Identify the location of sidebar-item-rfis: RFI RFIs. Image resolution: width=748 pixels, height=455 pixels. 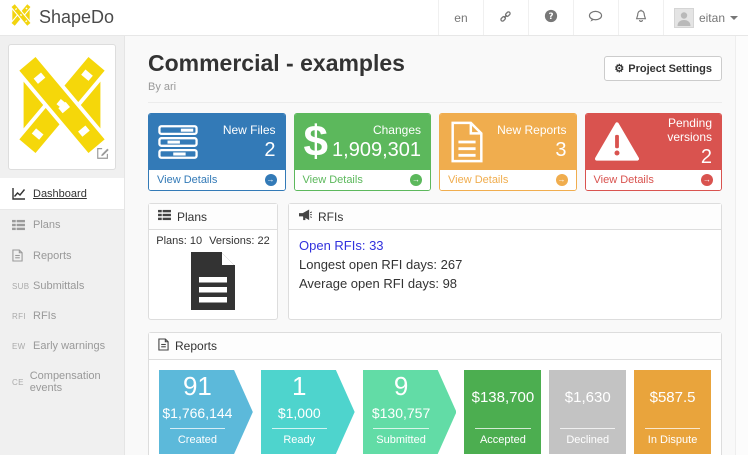
(62, 316).